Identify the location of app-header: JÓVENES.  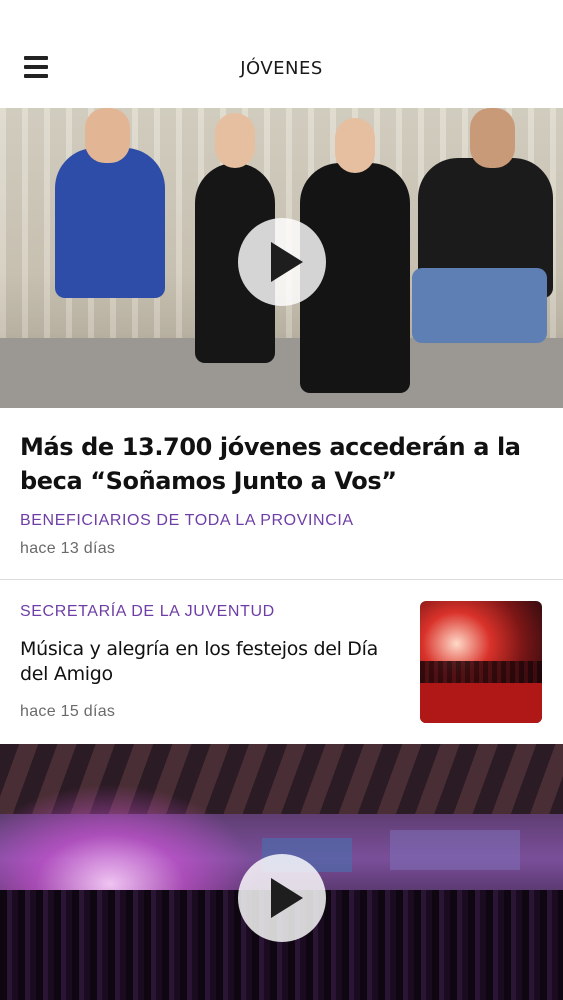
(281, 54).